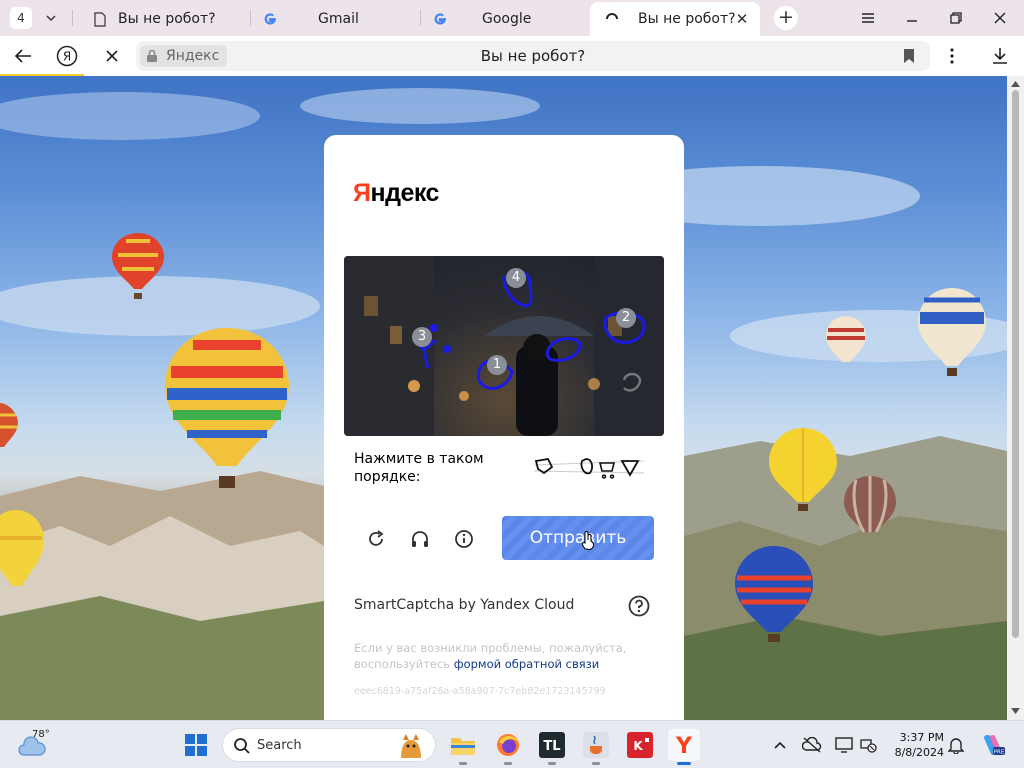 The image size is (1024, 768). What do you see at coordinates (112, 56) in the screenshot?
I see `stop-loading-icon` at bounding box center [112, 56].